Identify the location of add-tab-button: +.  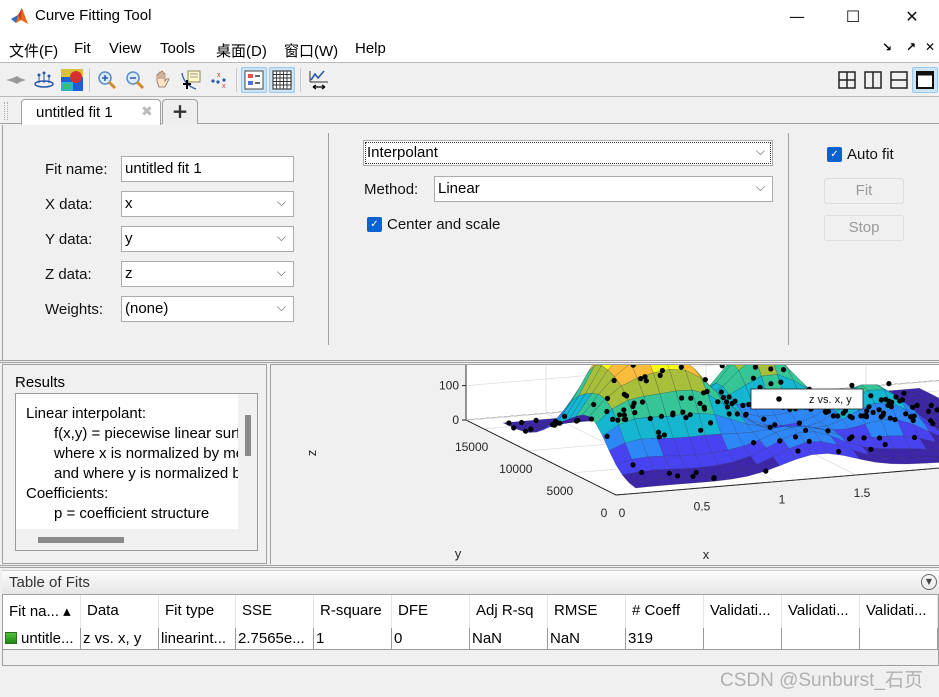
(180, 111).